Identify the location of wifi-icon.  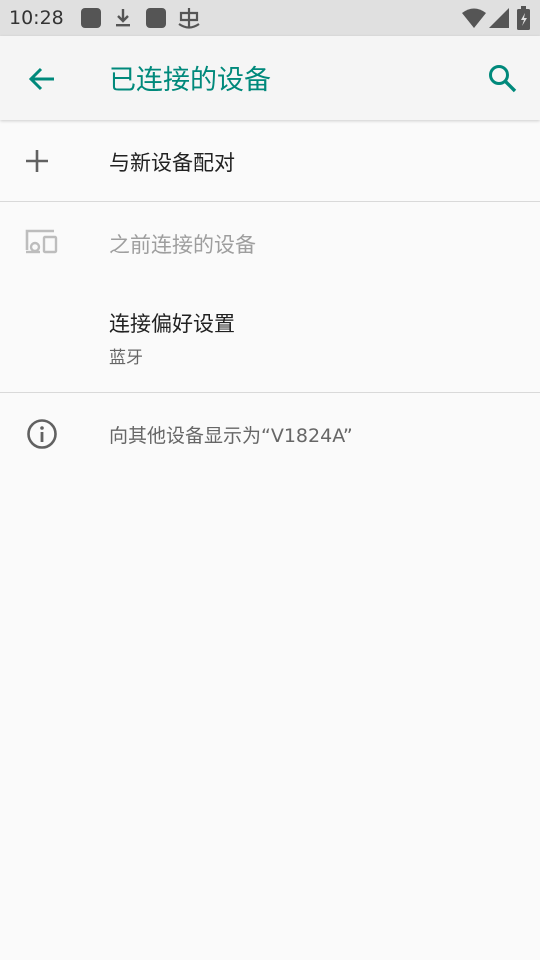
(474, 20).